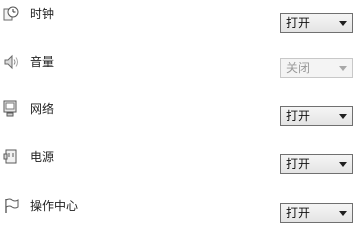 The image size is (364, 242). Describe the element at coordinates (316, 164) in the screenshot. I see `power-behavior-dropdown: 打开` at that location.